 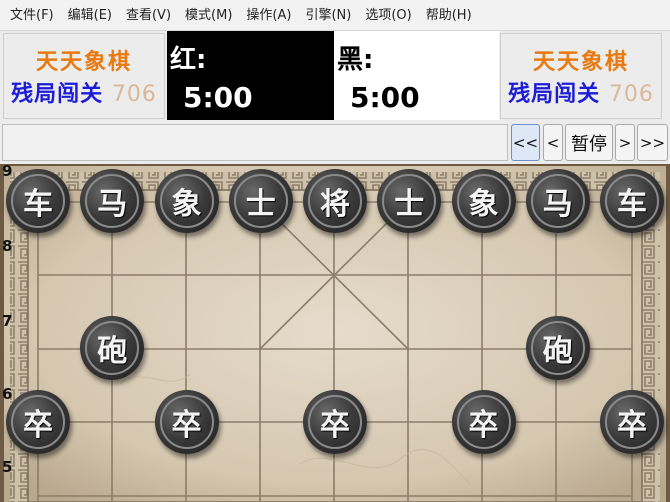 What do you see at coordinates (625, 142) in the screenshot?
I see `next-move-button: >` at bounding box center [625, 142].